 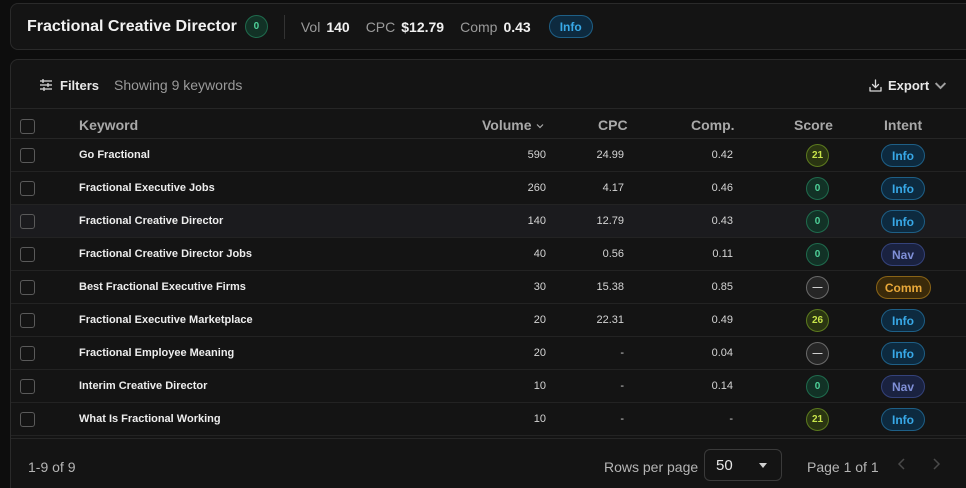 I want to click on select-all-checkbox, so click(x=27, y=126).